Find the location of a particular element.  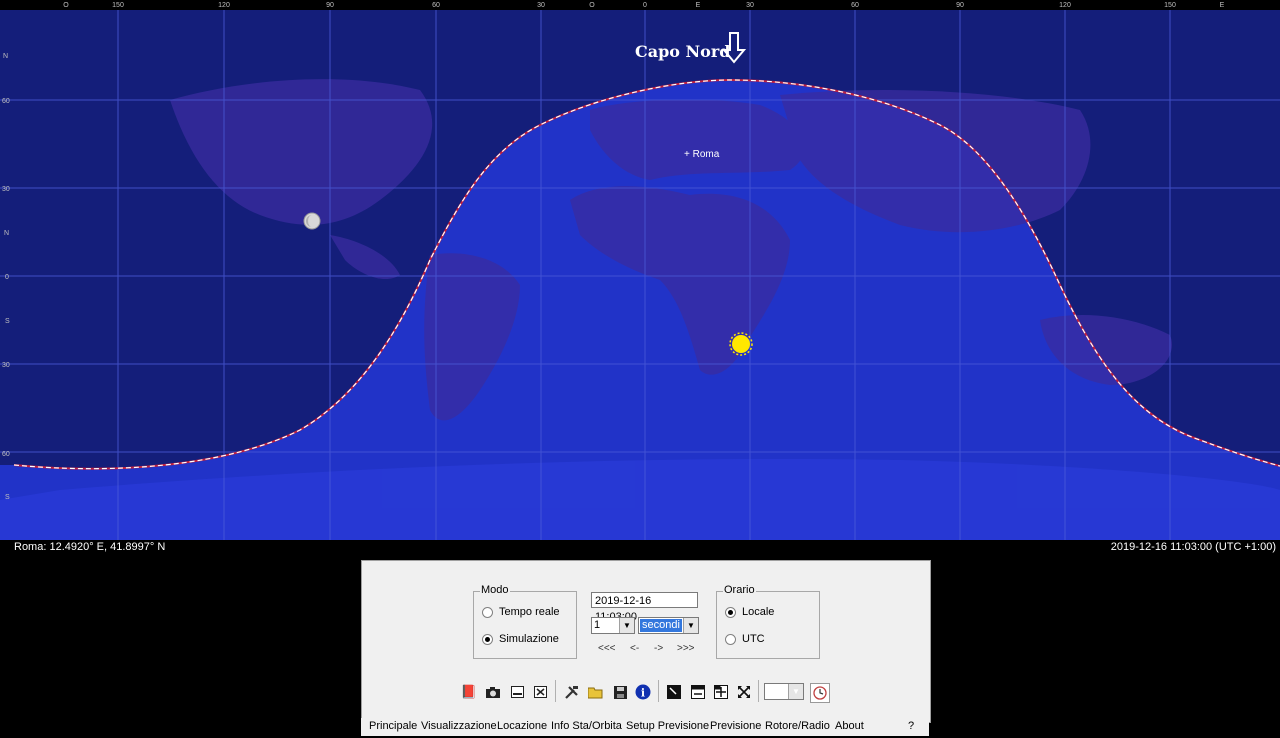

tab-visualizzazione: Visualizzazione is located at coordinates (459, 726).